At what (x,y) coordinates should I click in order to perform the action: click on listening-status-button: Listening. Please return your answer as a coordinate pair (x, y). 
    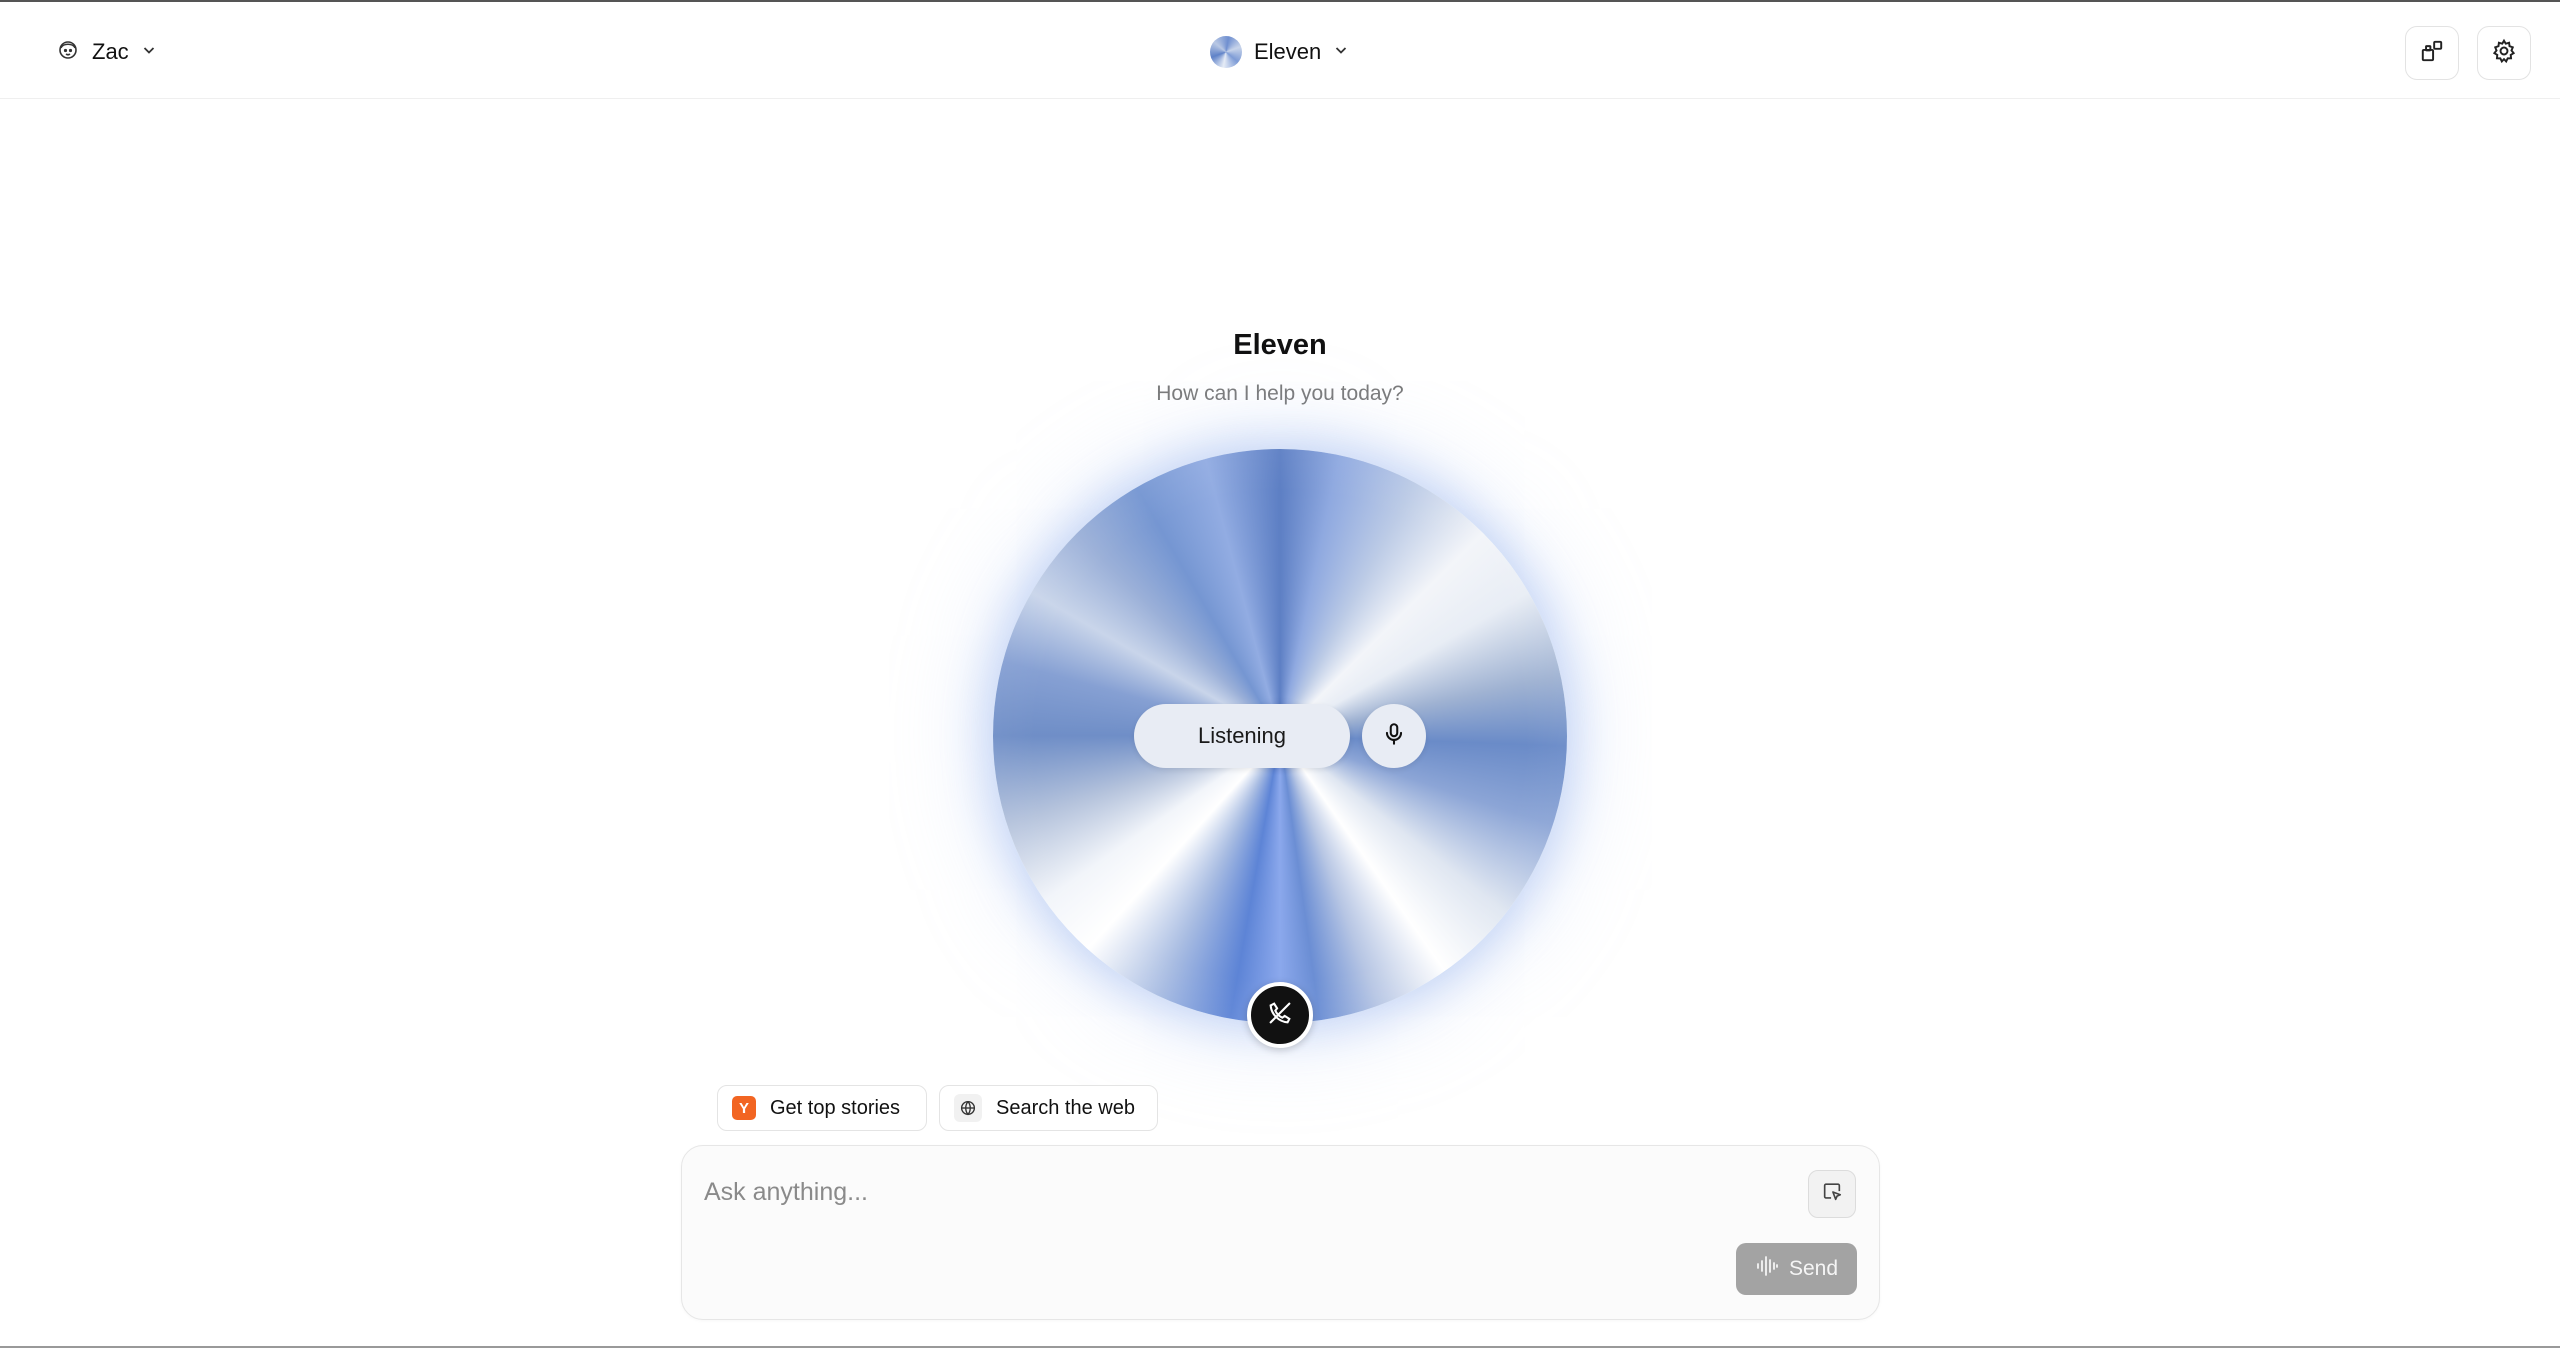
    Looking at the image, I should click on (1242, 736).